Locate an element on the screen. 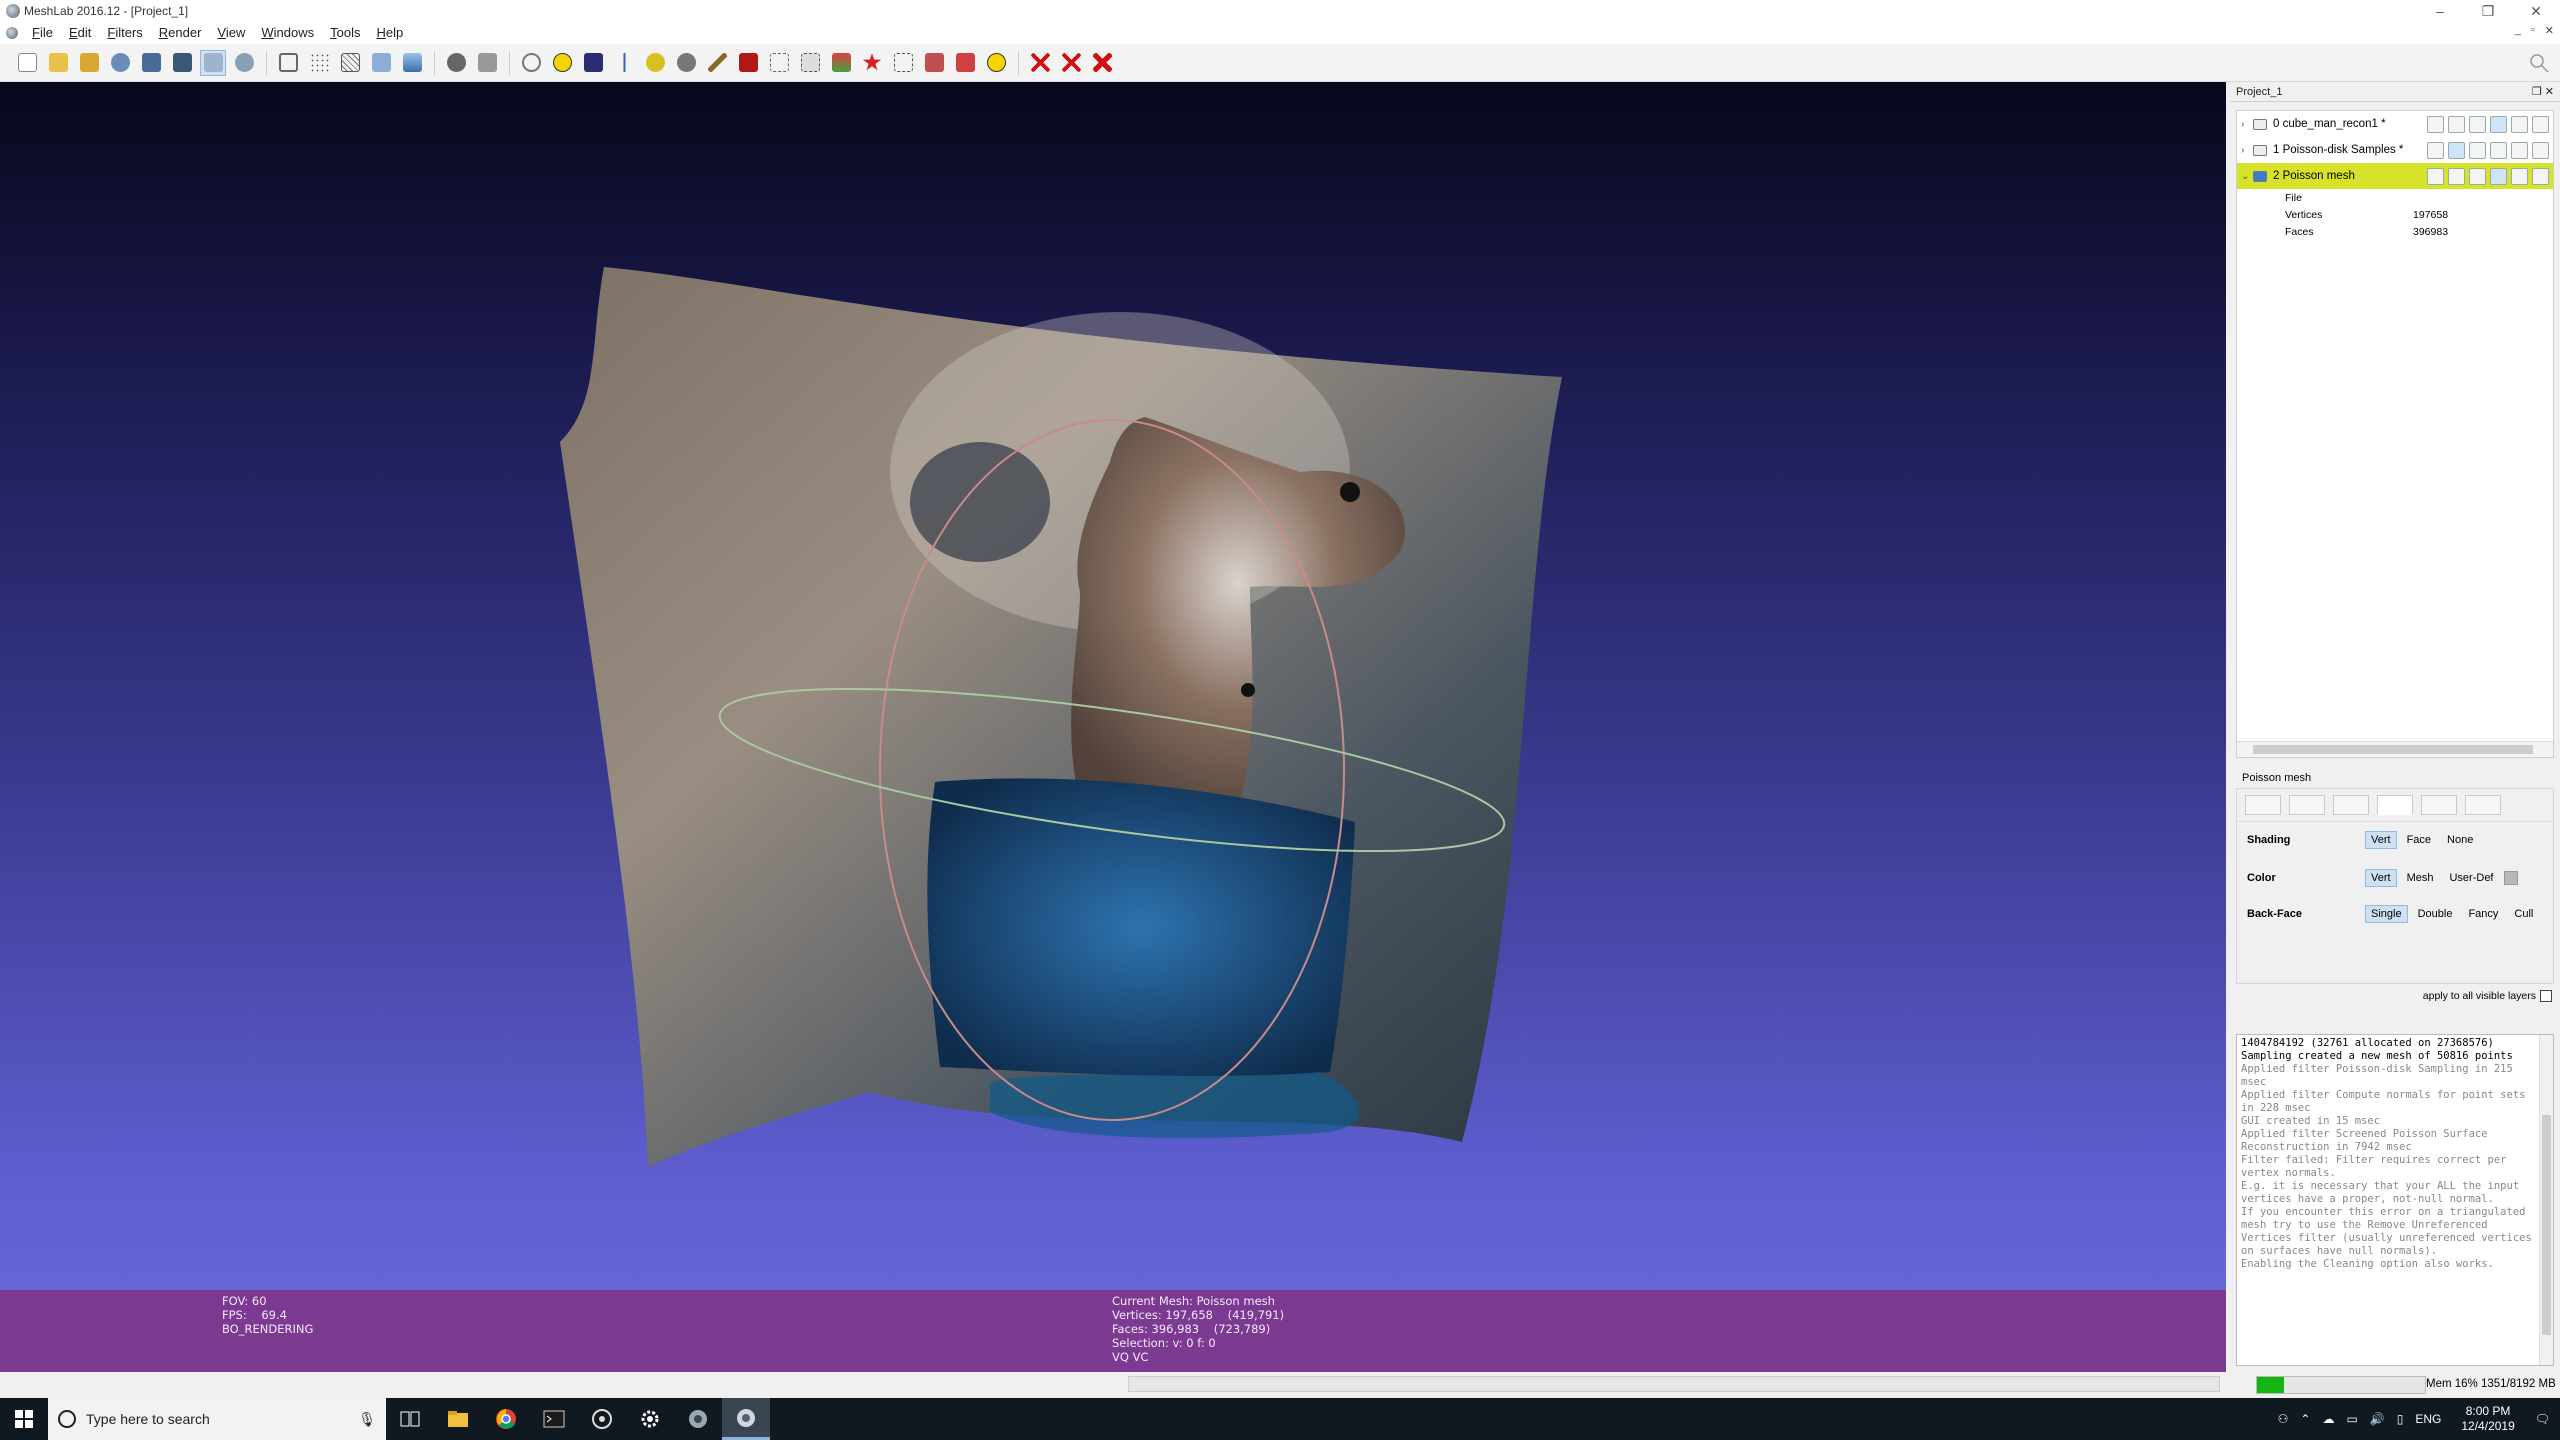  points-render-icon is located at coordinates (319, 63).